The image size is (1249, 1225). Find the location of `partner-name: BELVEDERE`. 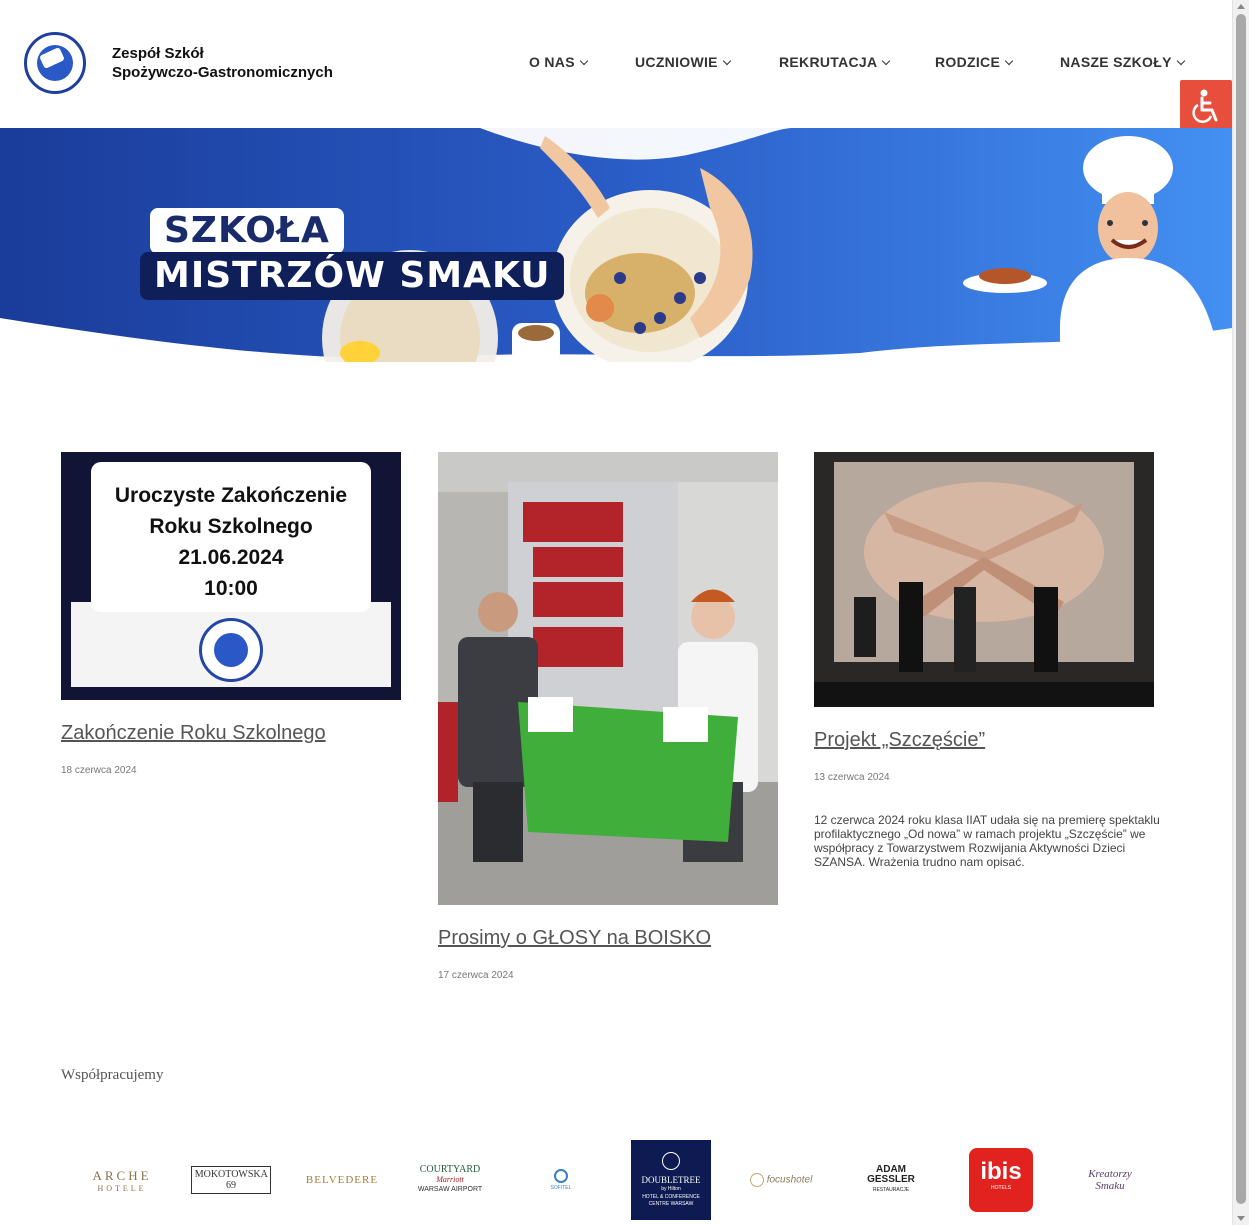

partner-name: BELVEDERE is located at coordinates (342, 1180).